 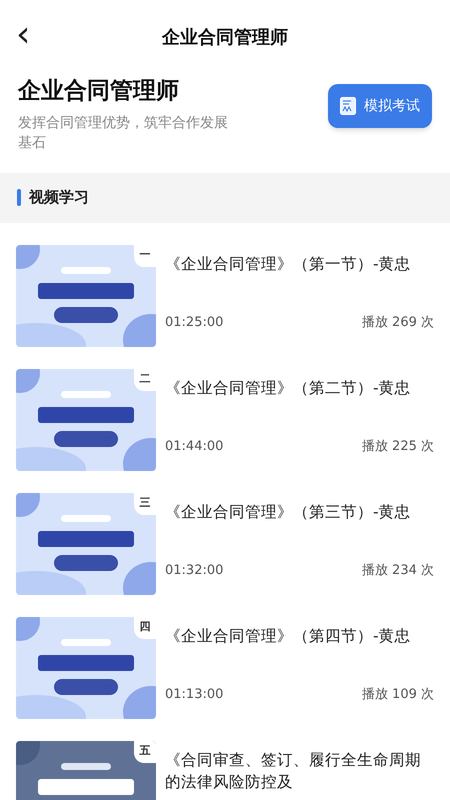 What do you see at coordinates (145, 503) in the screenshot?
I see `episode-badge: 三` at bounding box center [145, 503].